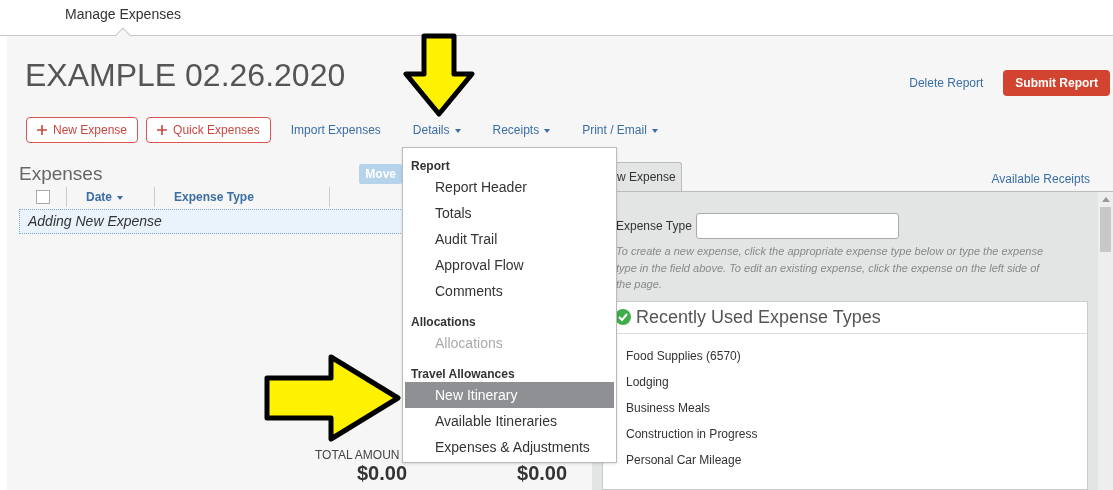 This screenshot has height=490, width=1113. What do you see at coordinates (509, 265) in the screenshot?
I see `menu-item: Approval Flow` at bounding box center [509, 265].